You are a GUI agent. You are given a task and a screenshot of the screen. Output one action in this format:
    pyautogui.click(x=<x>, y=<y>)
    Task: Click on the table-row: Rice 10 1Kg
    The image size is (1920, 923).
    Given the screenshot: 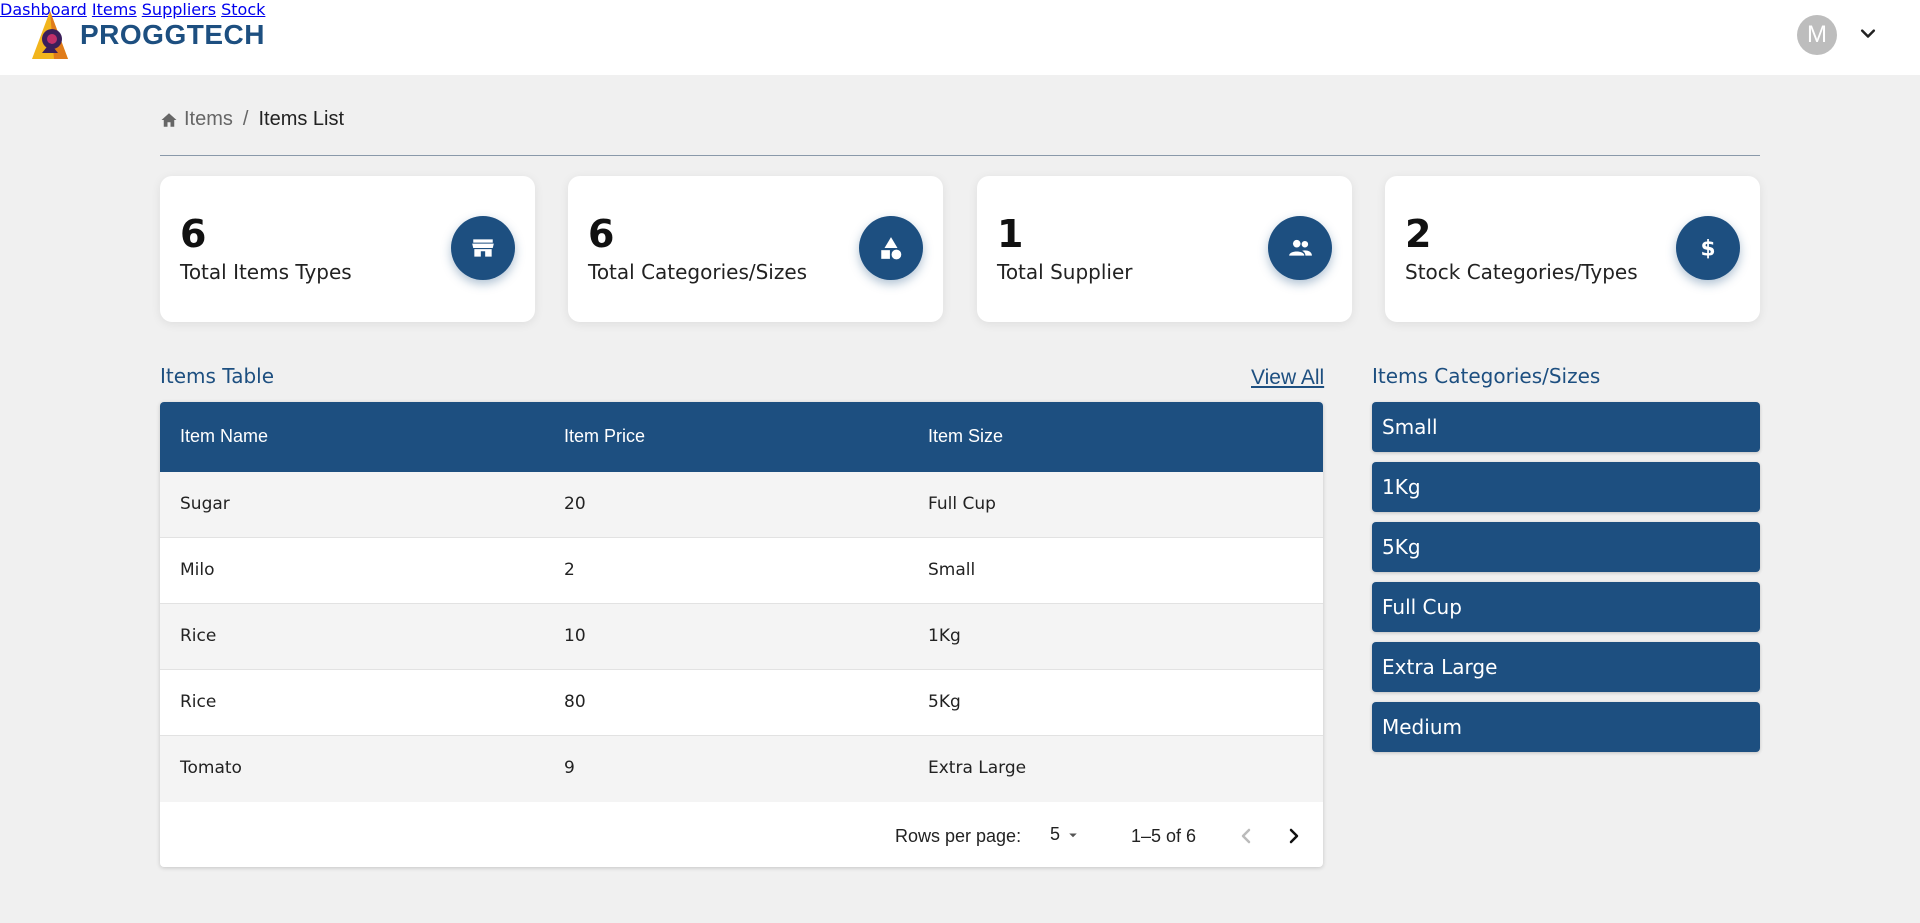 What is the action you would take?
    pyautogui.click(x=741, y=637)
    